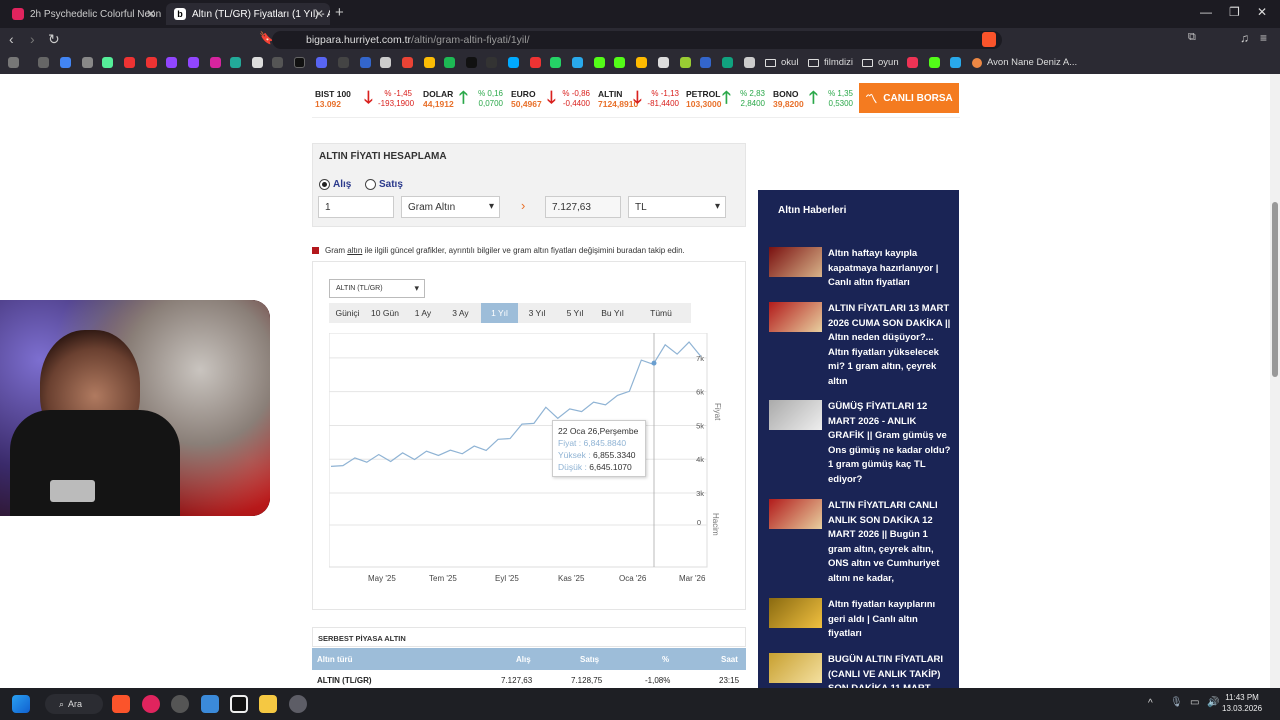  What do you see at coordinates (575, 313) in the screenshot?
I see `range-5yil: 5 Yıl` at bounding box center [575, 313].